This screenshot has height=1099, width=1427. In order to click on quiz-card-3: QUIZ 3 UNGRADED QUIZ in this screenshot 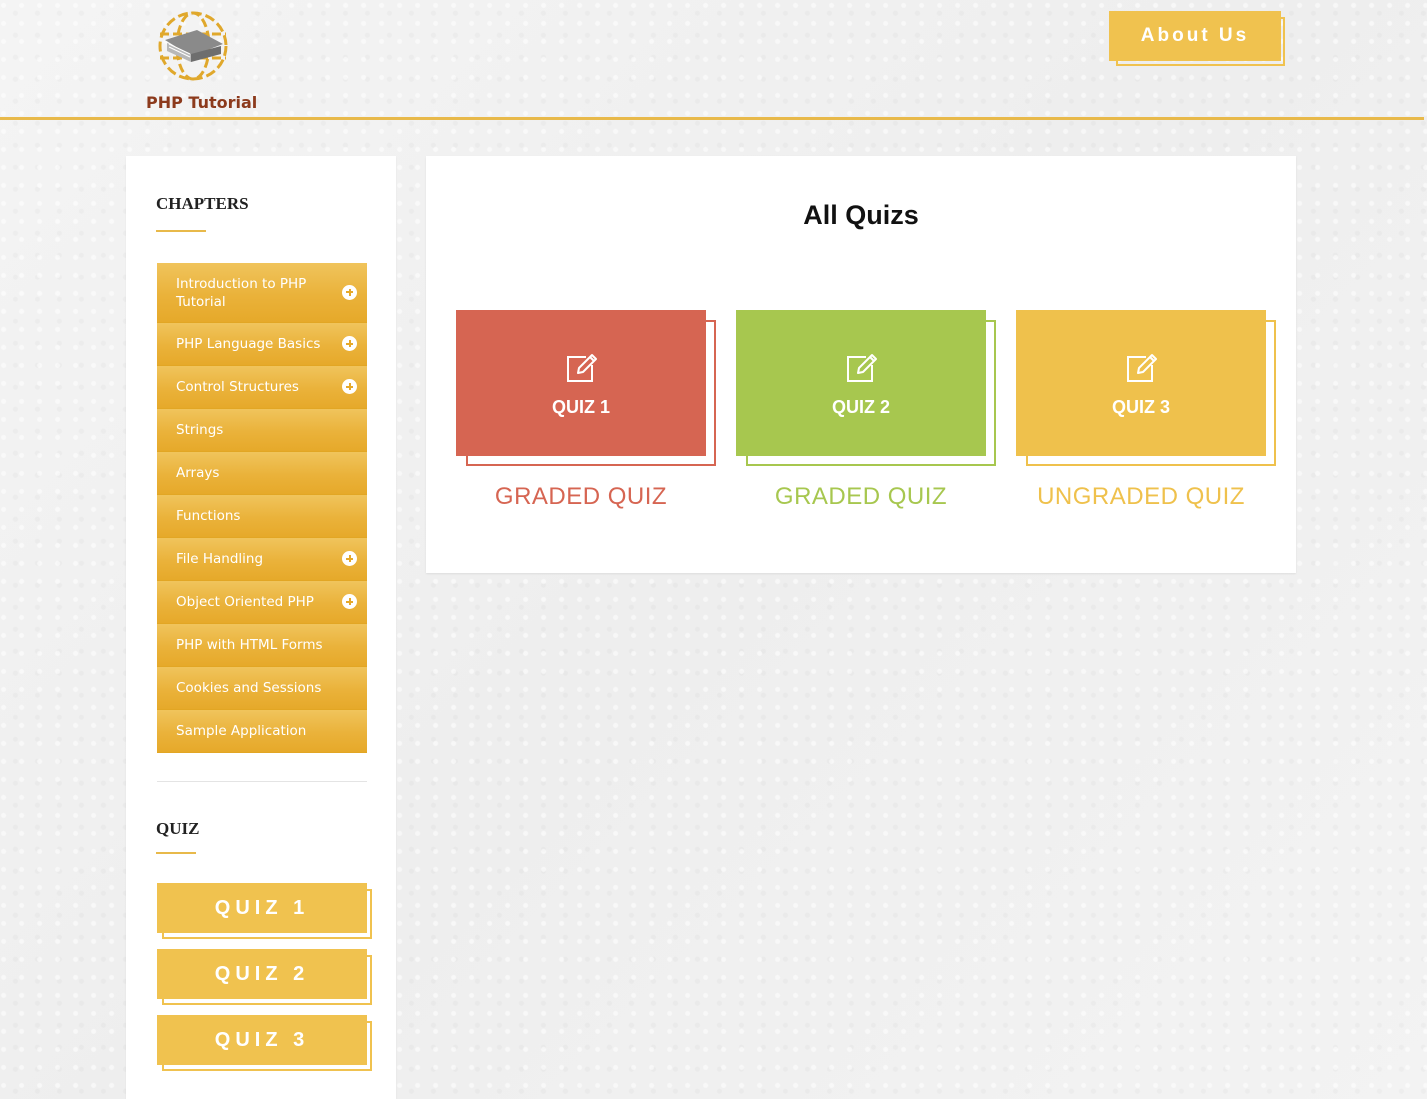, I will do `click(1146, 410)`.